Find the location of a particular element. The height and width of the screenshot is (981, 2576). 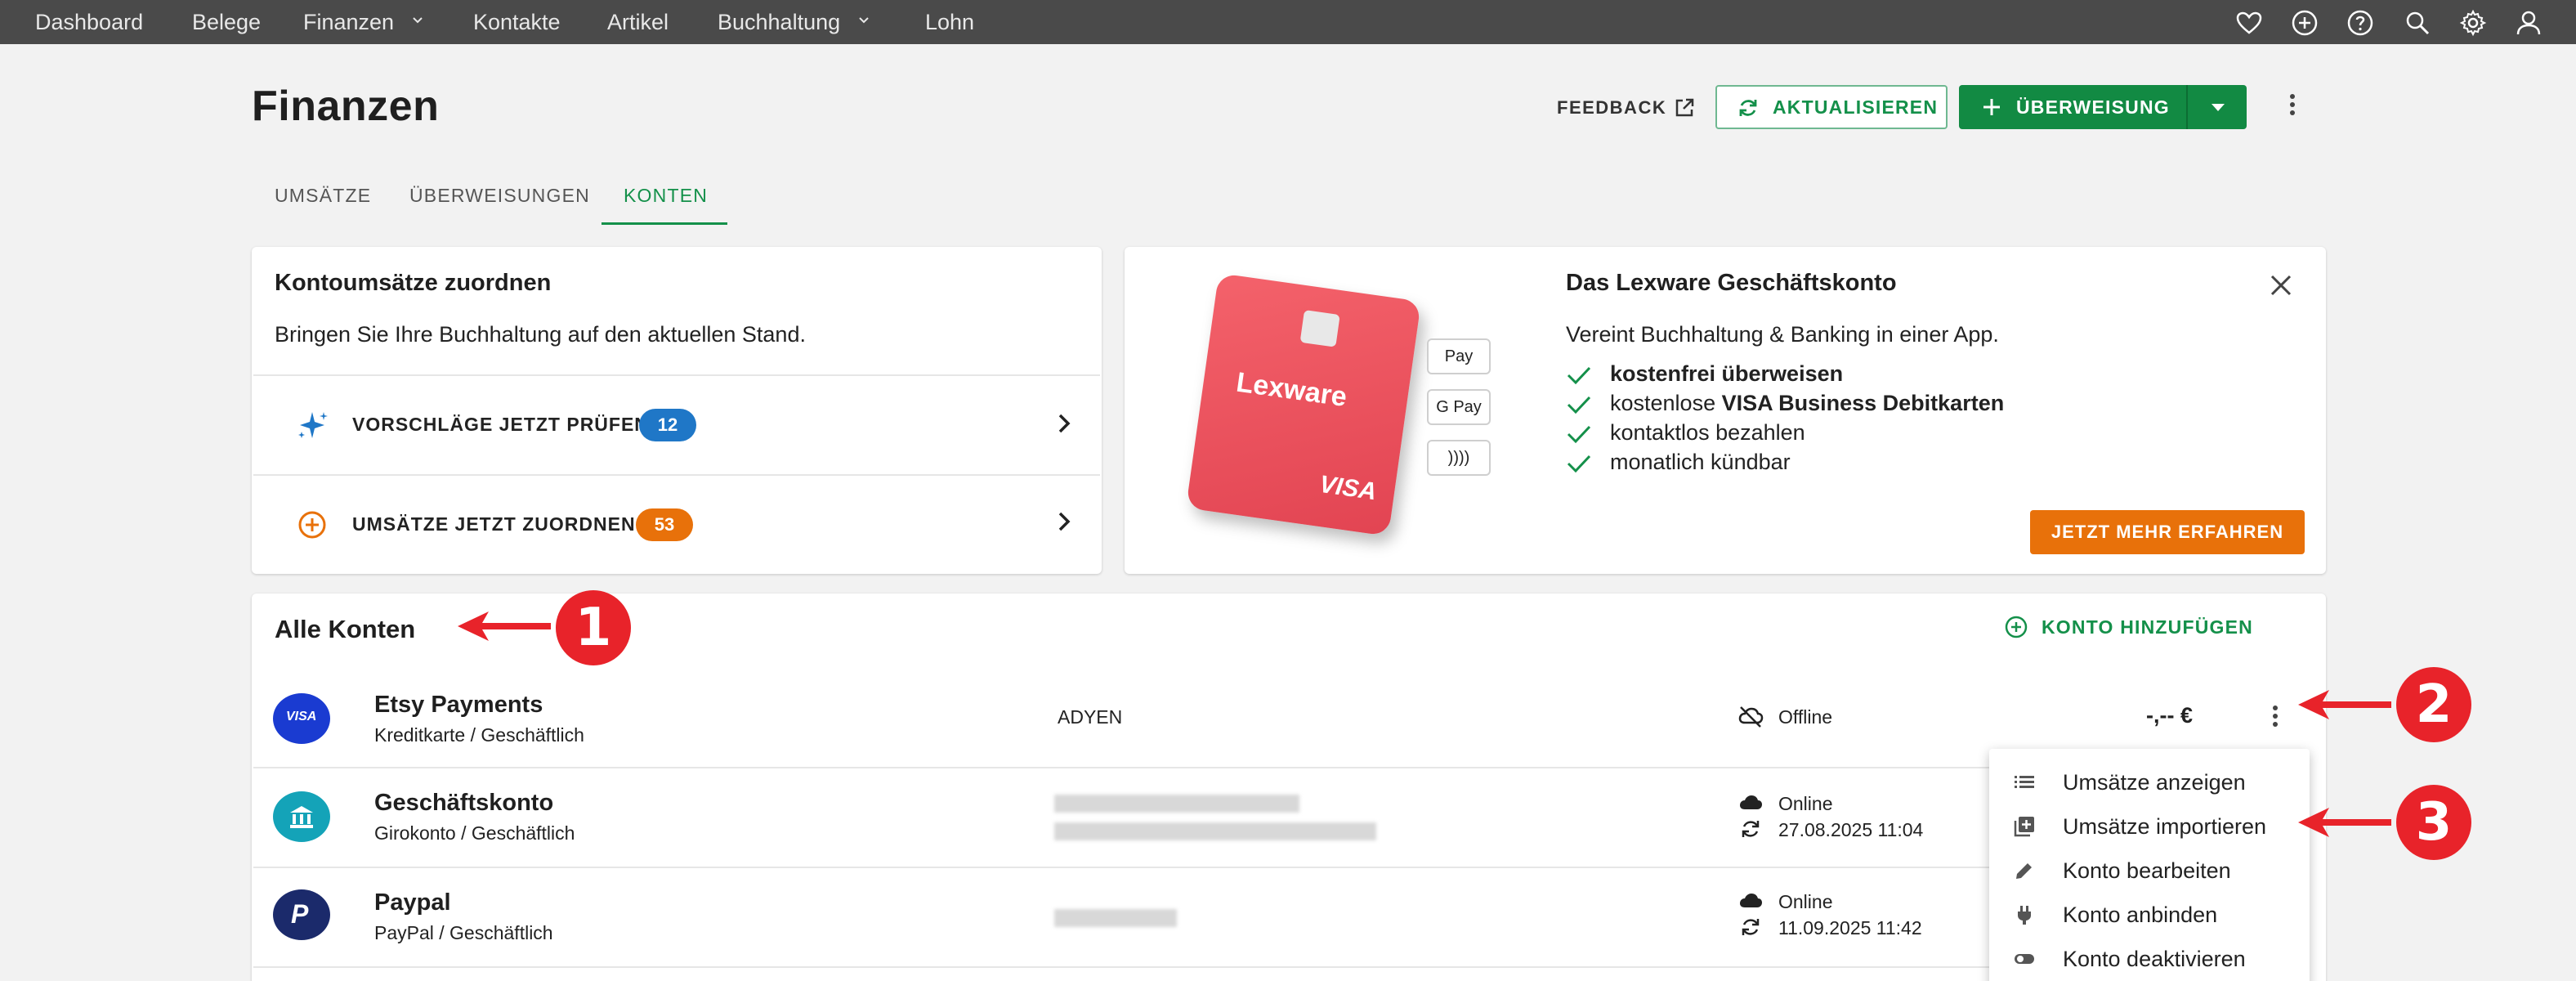

search-icon is located at coordinates (2417, 23).